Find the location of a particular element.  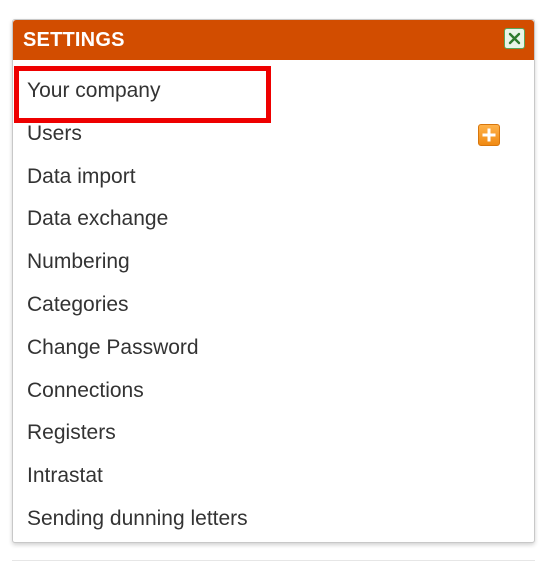

menu-item-sending-dunning-letters: Sending dunning letters is located at coordinates (273, 519).